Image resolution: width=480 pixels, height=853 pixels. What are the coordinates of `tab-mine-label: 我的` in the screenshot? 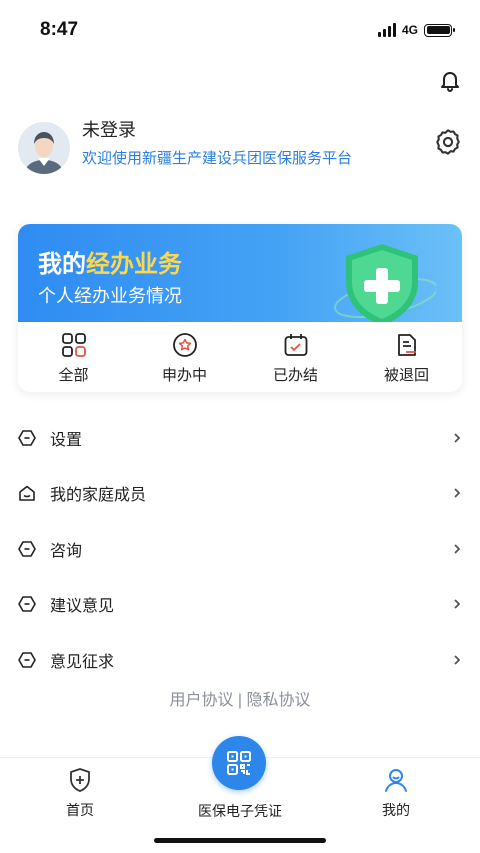 It's located at (396, 810).